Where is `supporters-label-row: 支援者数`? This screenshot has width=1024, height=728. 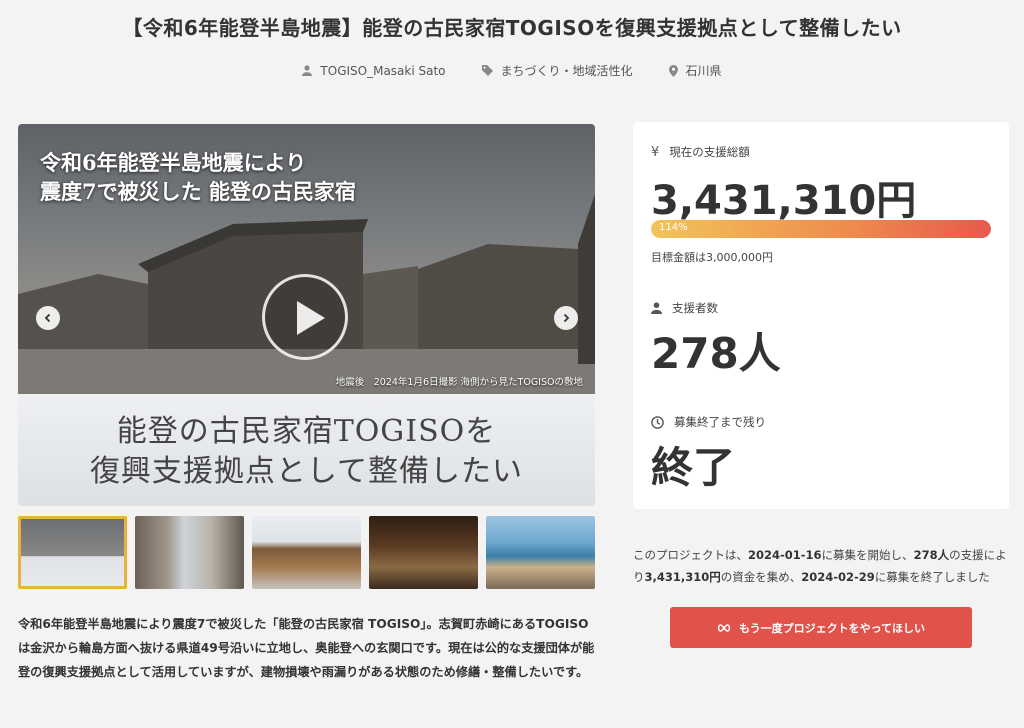 supporters-label-row: 支援者数 is located at coordinates (684, 308).